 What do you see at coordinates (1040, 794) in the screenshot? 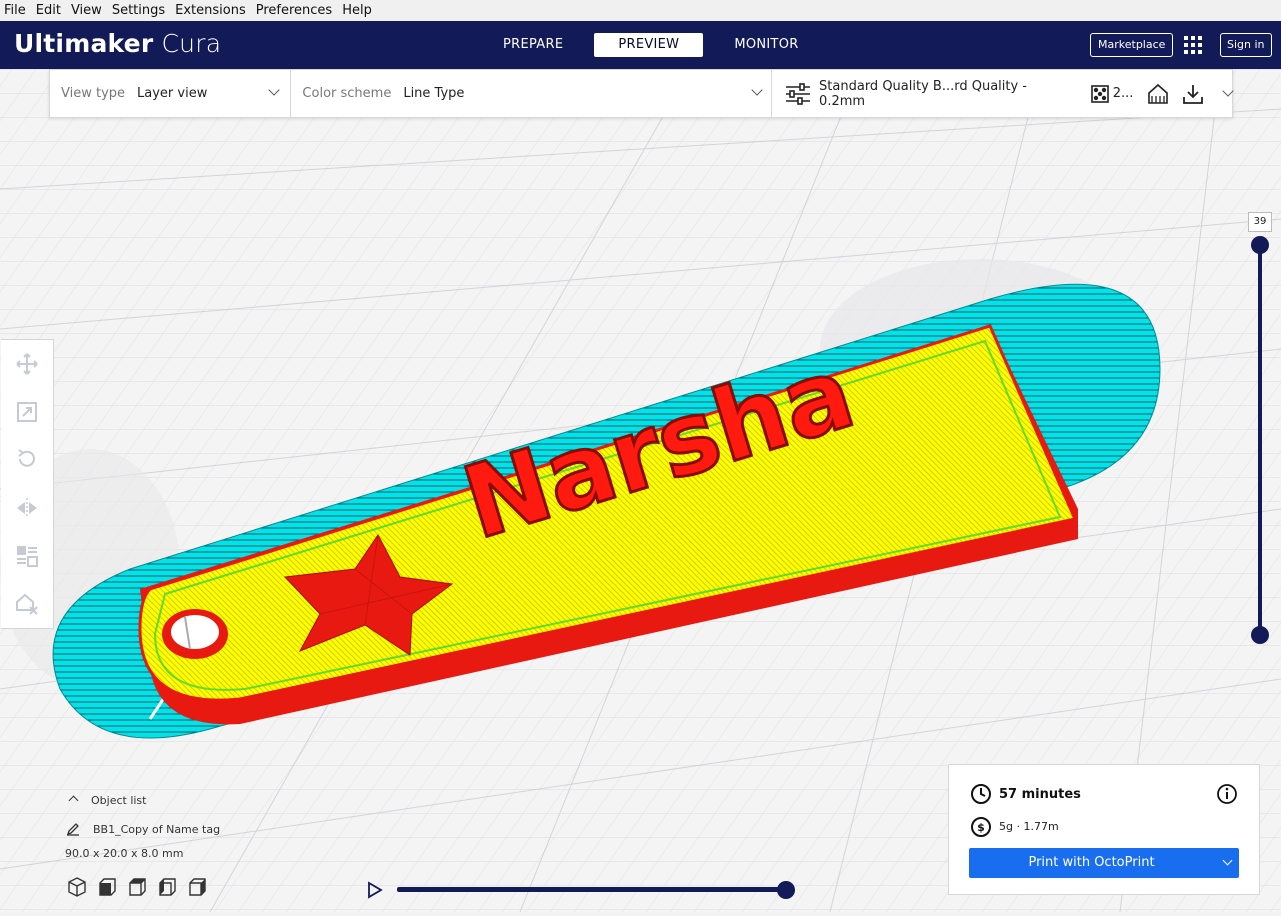
I see `print-time: 57 minutes` at bounding box center [1040, 794].